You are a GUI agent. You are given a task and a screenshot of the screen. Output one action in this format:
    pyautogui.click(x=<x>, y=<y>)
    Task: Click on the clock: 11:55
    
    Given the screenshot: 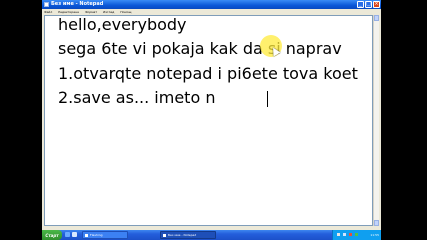 What is the action you would take?
    pyautogui.click(x=374, y=235)
    